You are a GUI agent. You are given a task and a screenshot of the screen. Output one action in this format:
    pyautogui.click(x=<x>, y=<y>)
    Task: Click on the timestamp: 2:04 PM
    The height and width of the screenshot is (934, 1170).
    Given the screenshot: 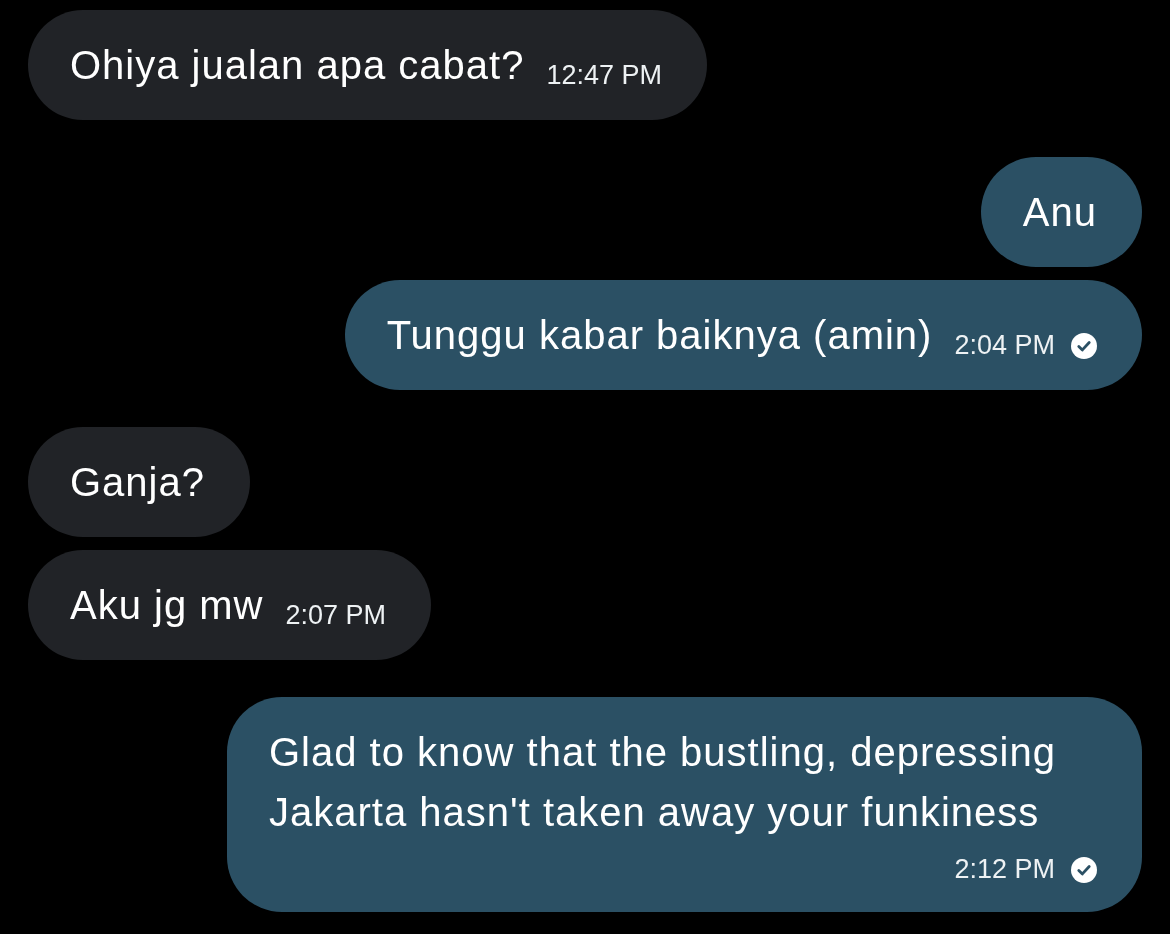 What is the action you would take?
    pyautogui.click(x=1004, y=345)
    